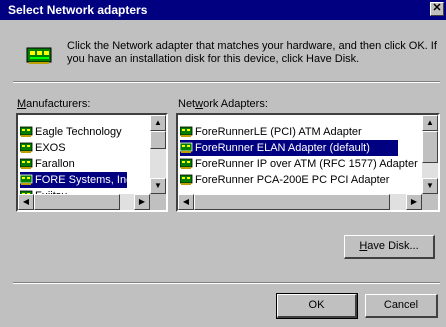 This screenshot has width=446, height=327. I want to click on adapters-horizontal-scrollbar: ◀ ▶, so click(300, 202).